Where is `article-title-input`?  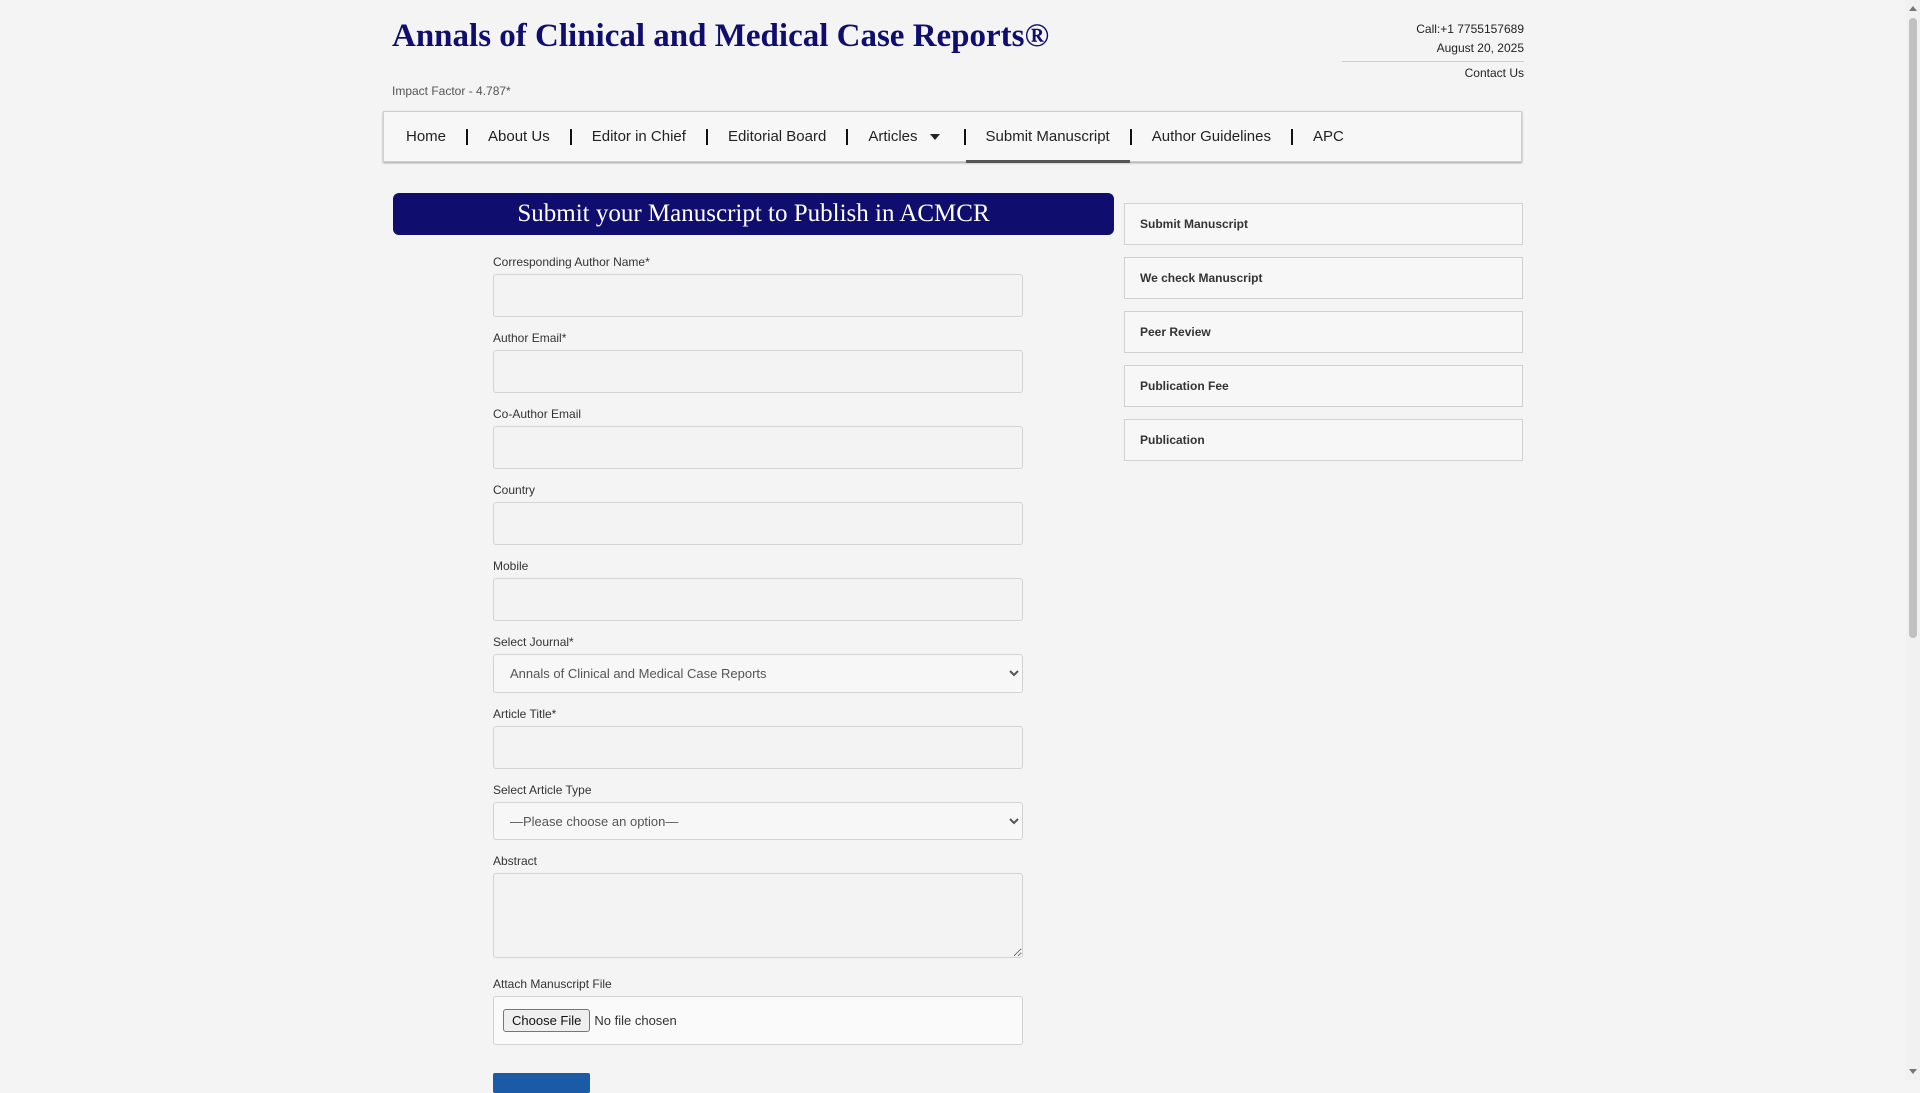 article-title-input is located at coordinates (758, 747).